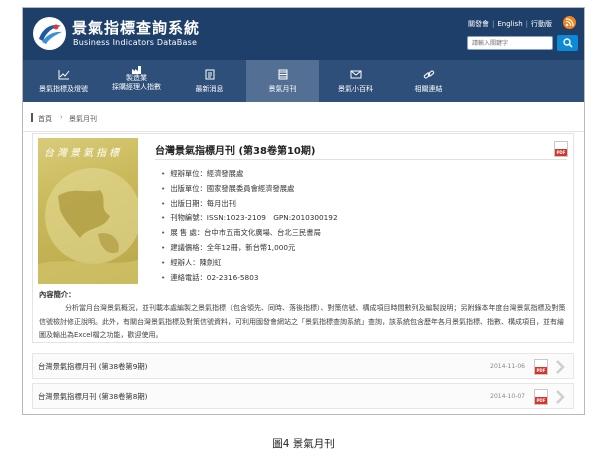 The height and width of the screenshot is (466, 607). I want to click on magazine-cover-image: 台灣景氣指標, so click(88, 211).